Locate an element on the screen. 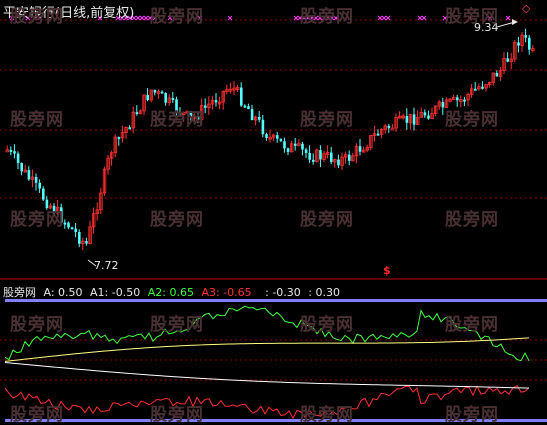  indicator-name: 股旁网 is located at coordinates (19, 292).